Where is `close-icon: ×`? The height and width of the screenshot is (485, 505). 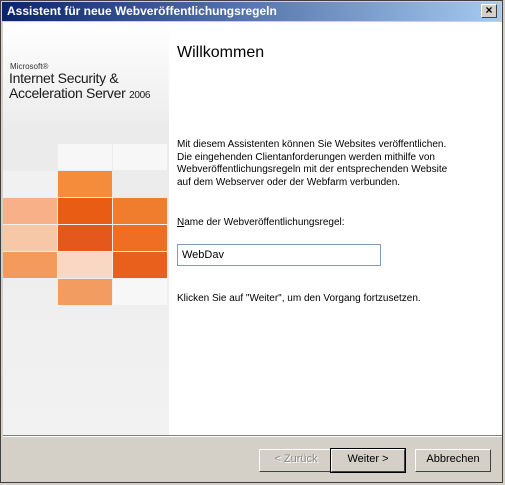 close-icon: × is located at coordinates (489, 10).